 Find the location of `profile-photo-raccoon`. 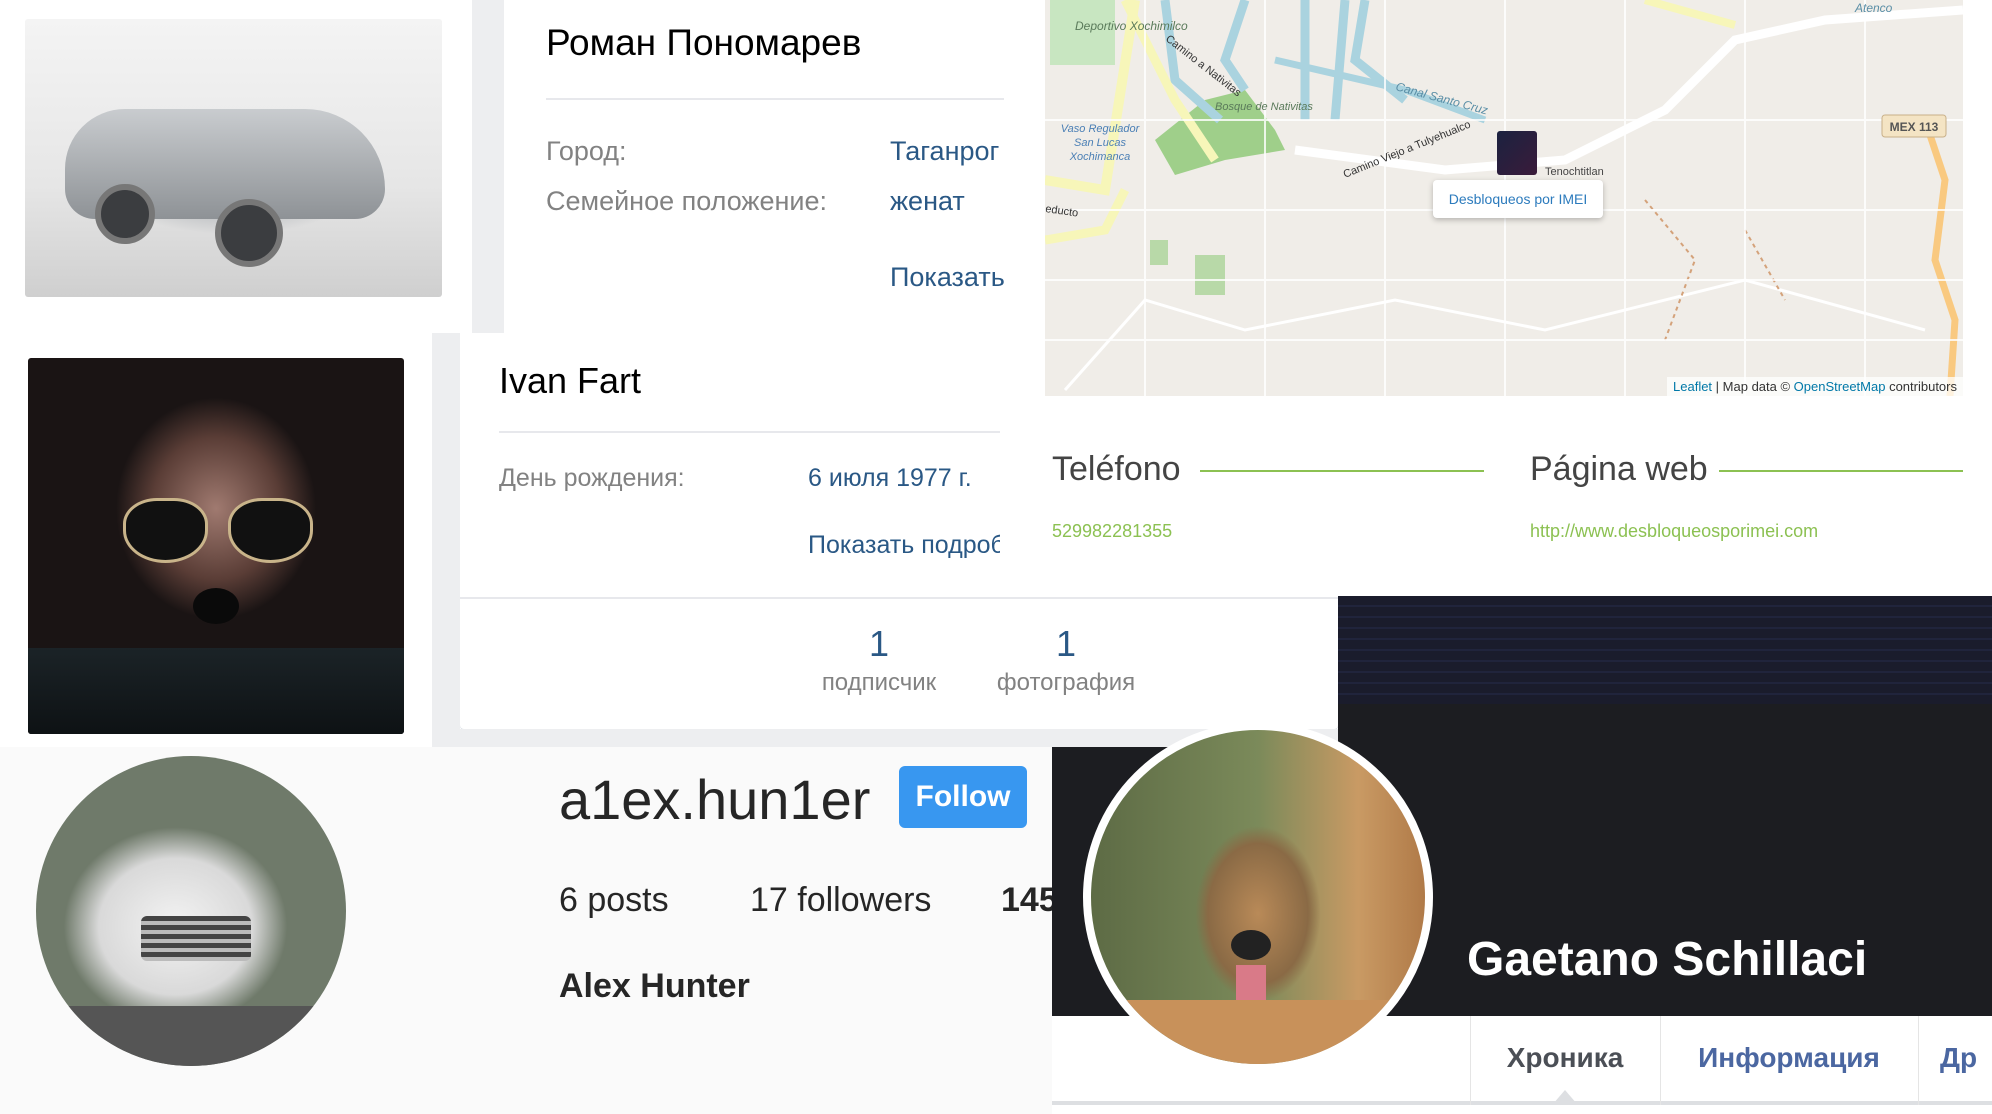

profile-photo-raccoon is located at coordinates (216, 546).